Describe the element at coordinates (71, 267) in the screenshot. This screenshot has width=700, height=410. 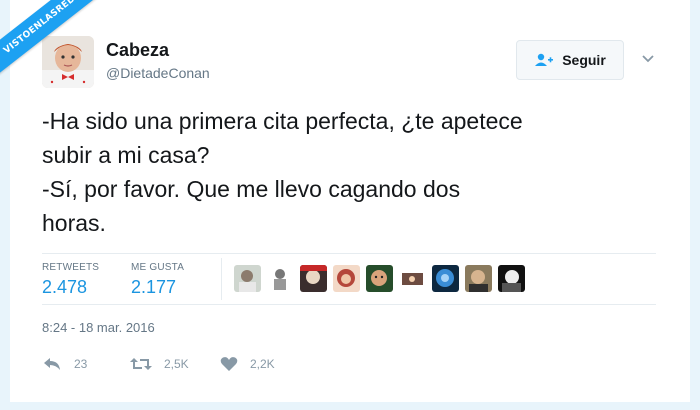
I see `retweets-label: RETWEETS` at that location.